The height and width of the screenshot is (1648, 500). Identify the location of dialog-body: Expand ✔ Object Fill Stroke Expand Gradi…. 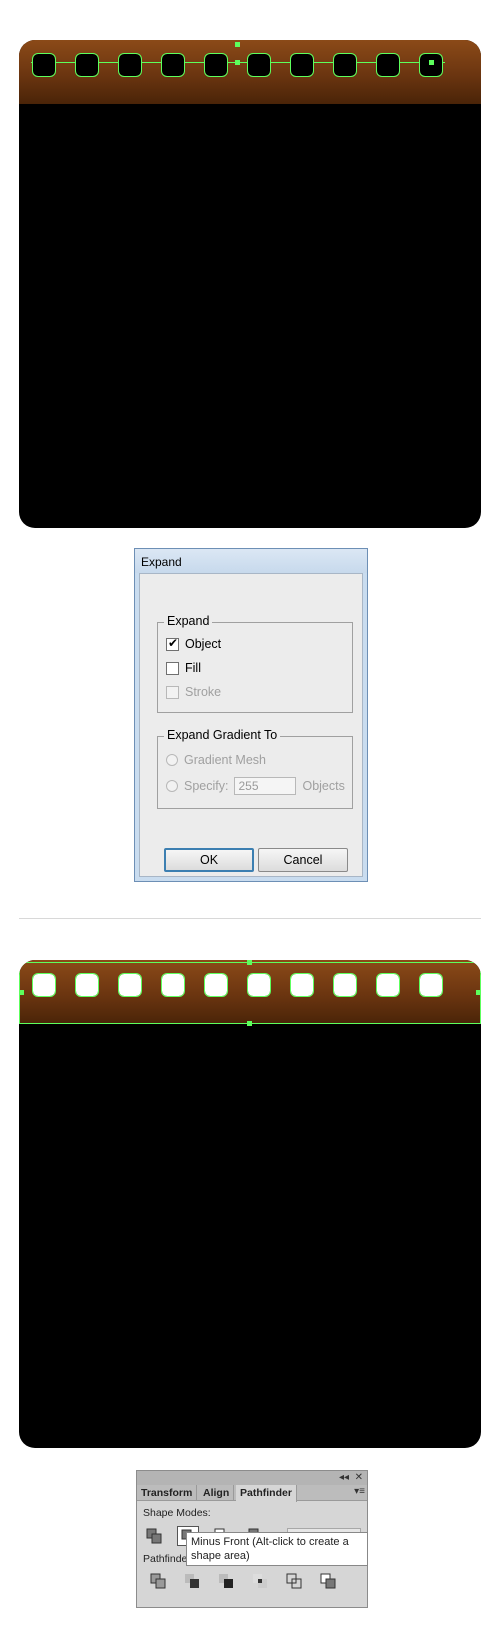
(251, 725).